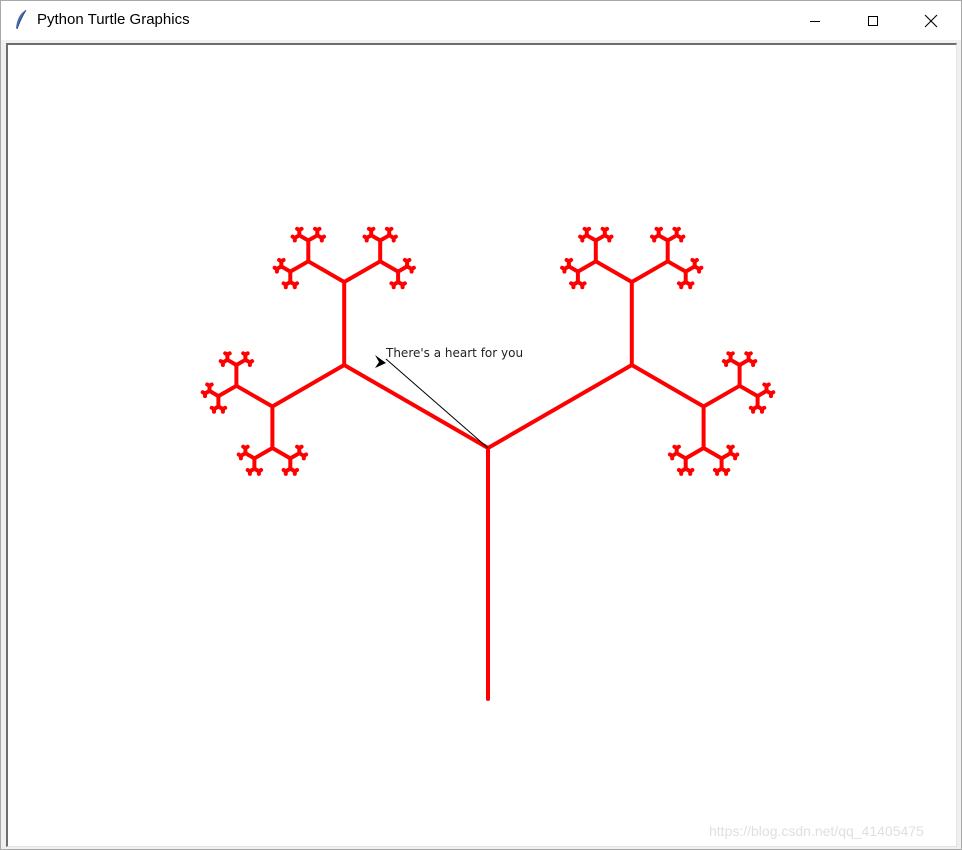  I want to click on close-button, so click(931, 20).